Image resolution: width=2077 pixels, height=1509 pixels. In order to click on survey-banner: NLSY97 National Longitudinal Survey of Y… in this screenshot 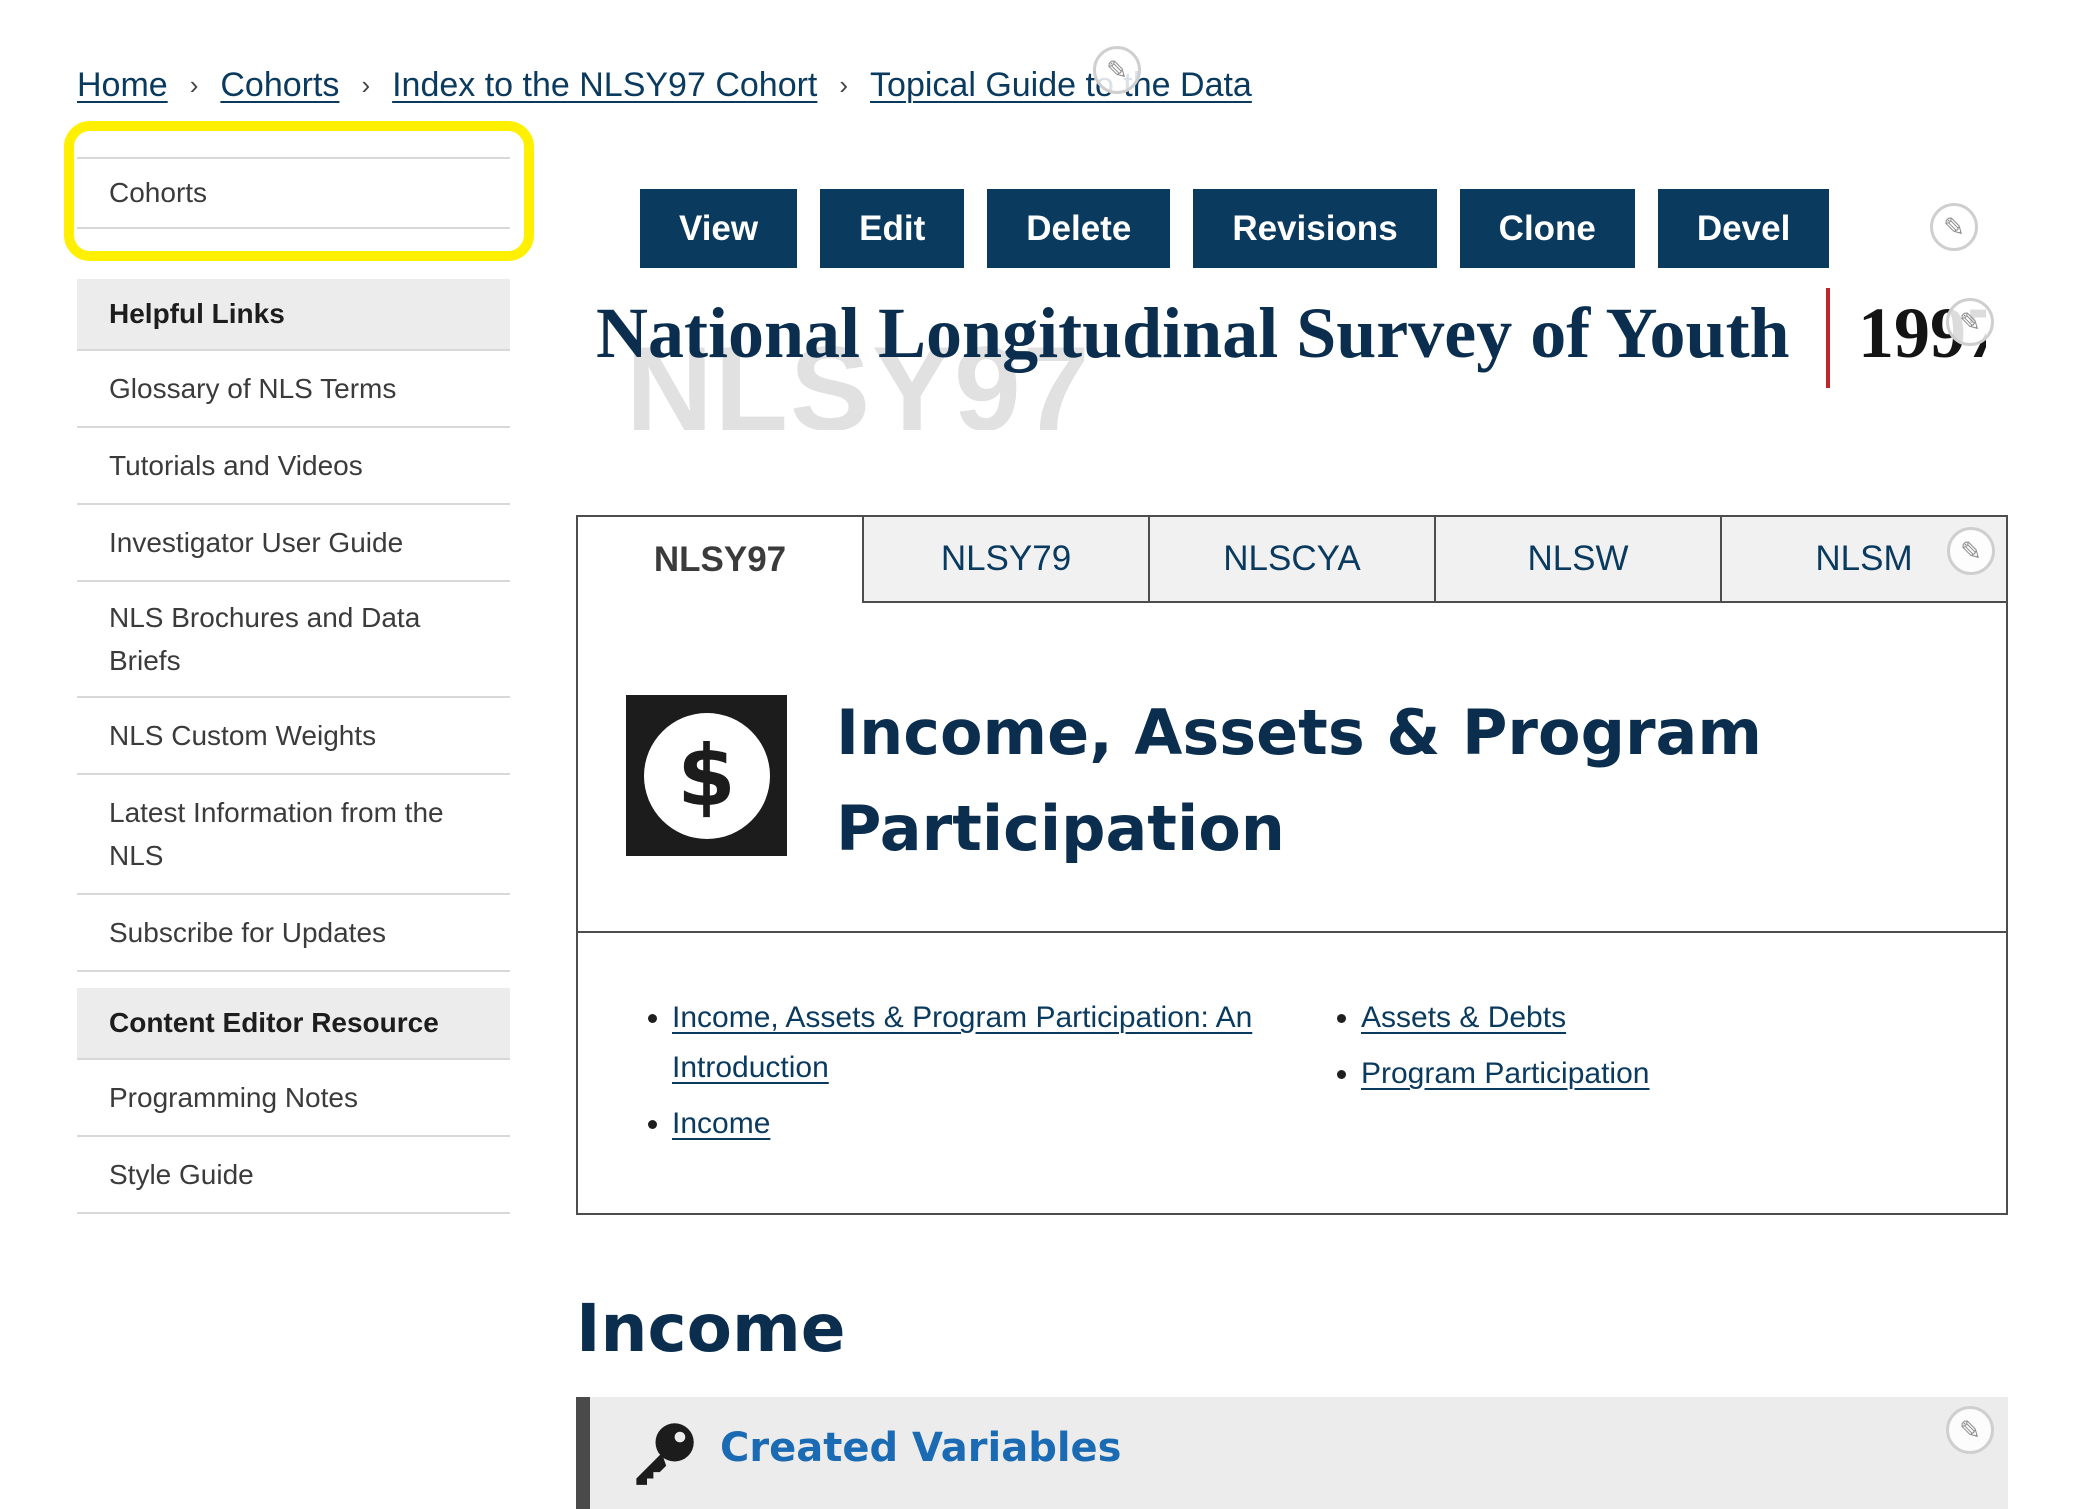, I will do `click(1291, 355)`.